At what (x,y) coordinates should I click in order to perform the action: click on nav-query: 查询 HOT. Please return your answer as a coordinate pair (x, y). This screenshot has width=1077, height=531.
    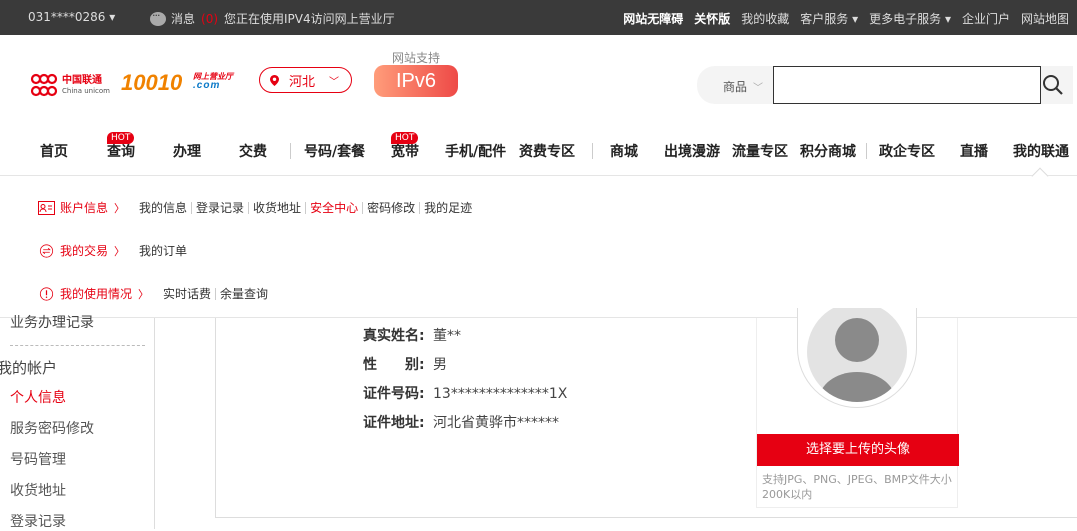
    Looking at the image, I should click on (121, 146).